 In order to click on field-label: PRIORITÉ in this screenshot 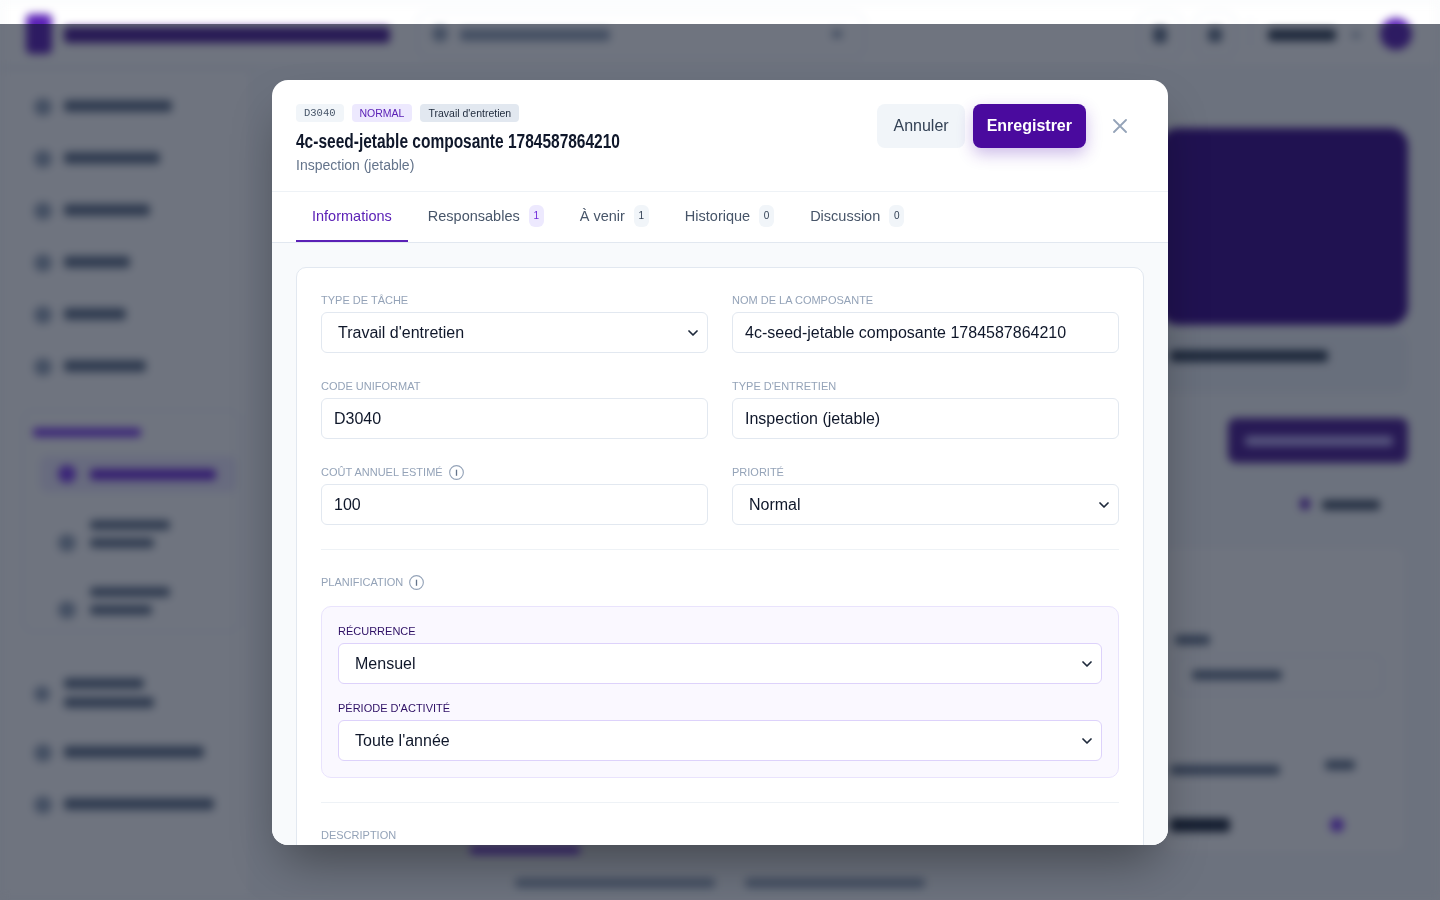, I will do `click(758, 472)`.